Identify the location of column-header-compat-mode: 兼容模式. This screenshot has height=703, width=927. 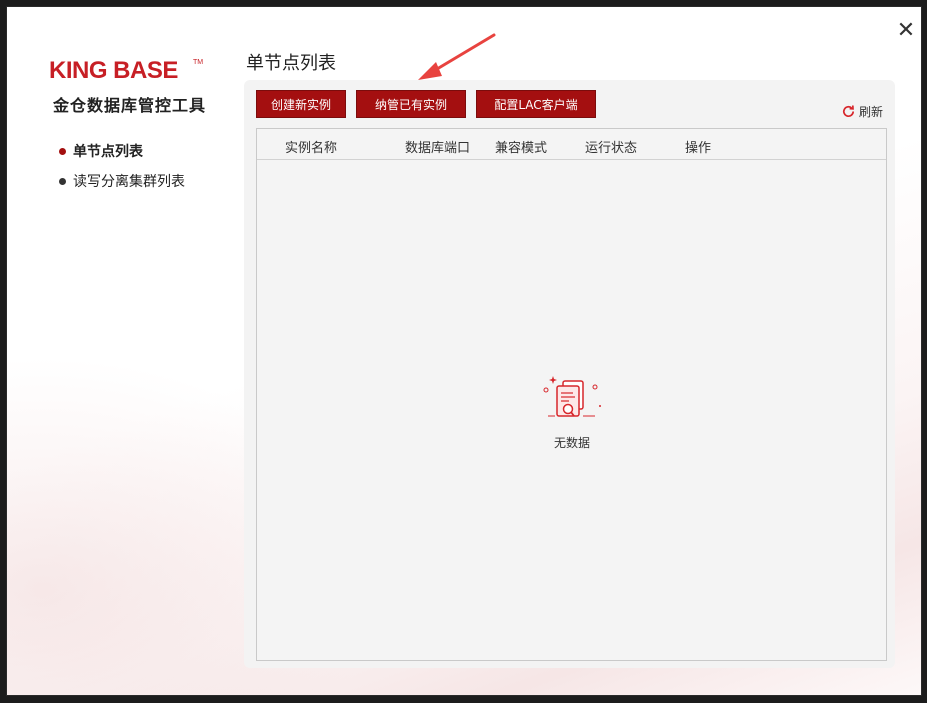
(521, 146).